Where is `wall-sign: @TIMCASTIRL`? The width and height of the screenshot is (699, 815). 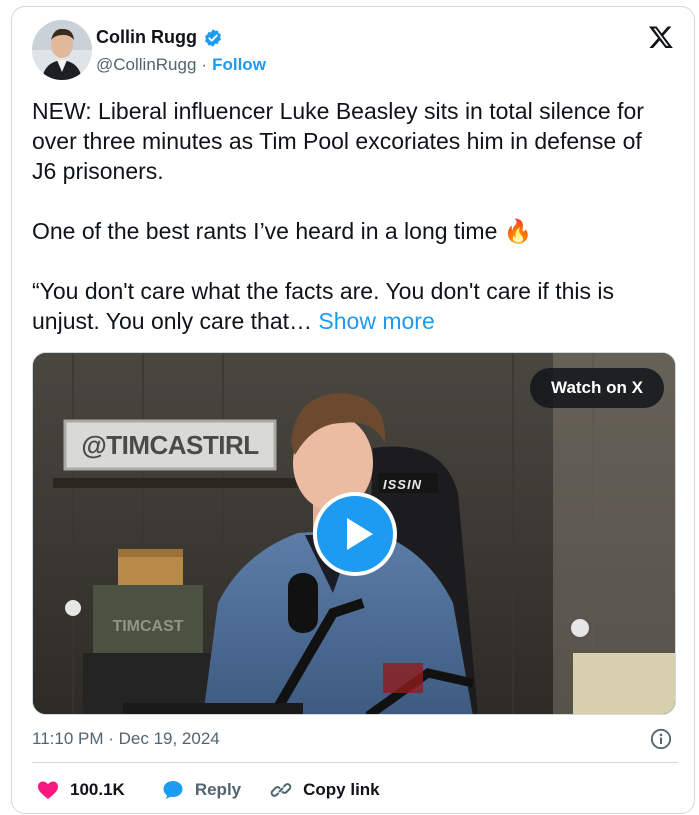 wall-sign: @TIMCASTIRL is located at coordinates (170, 445).